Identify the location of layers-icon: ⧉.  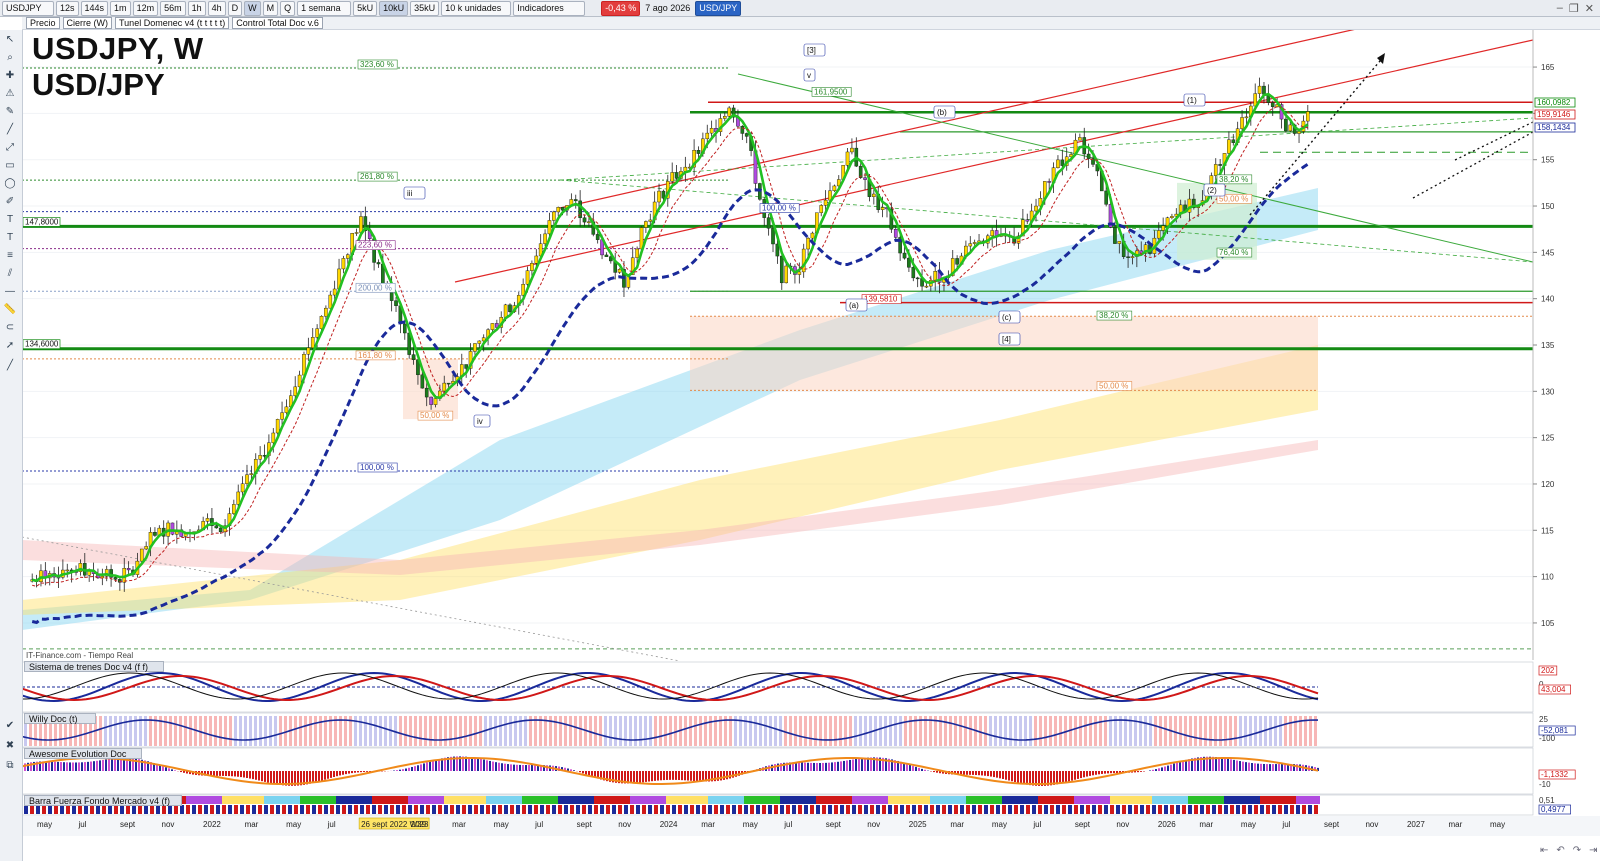
(10, 766).